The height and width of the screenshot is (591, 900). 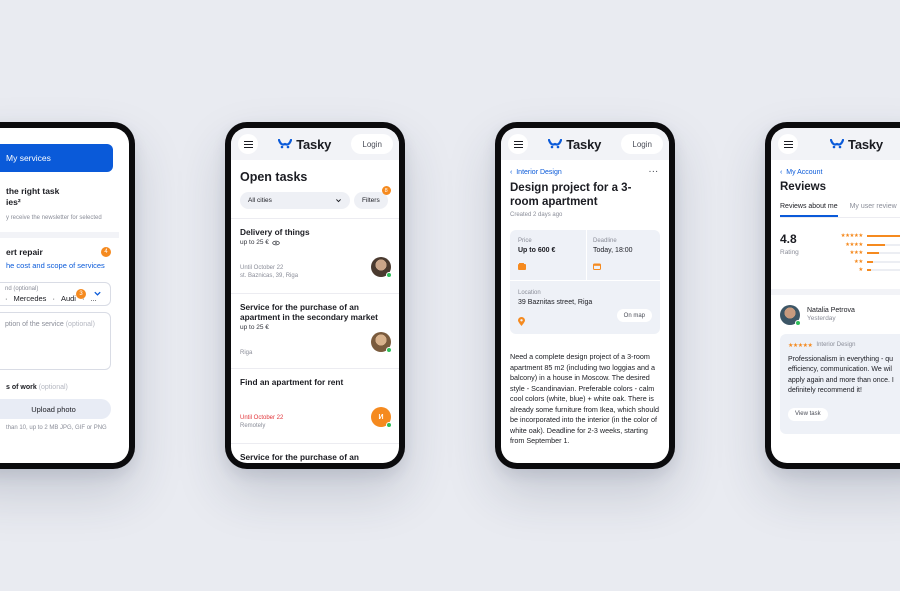 I want to click on newsletter-note: y receive the newsletter for selected, so click(x=54, y=218).